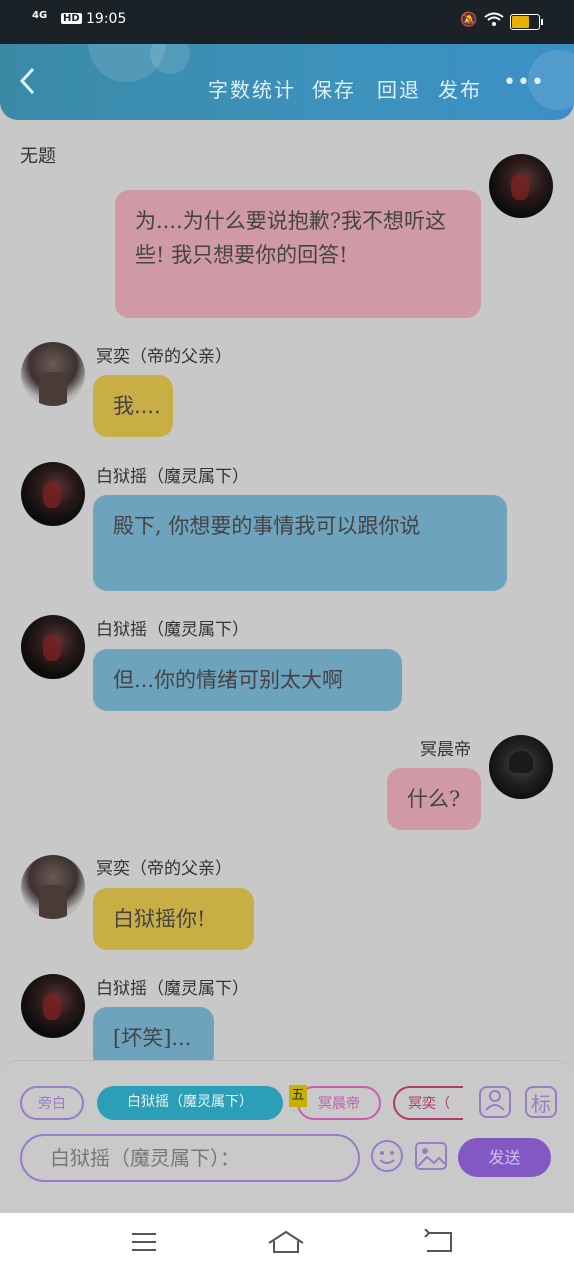  I want to click on status-bar: 4G HD 19:05 🔕, so click(287, 22).